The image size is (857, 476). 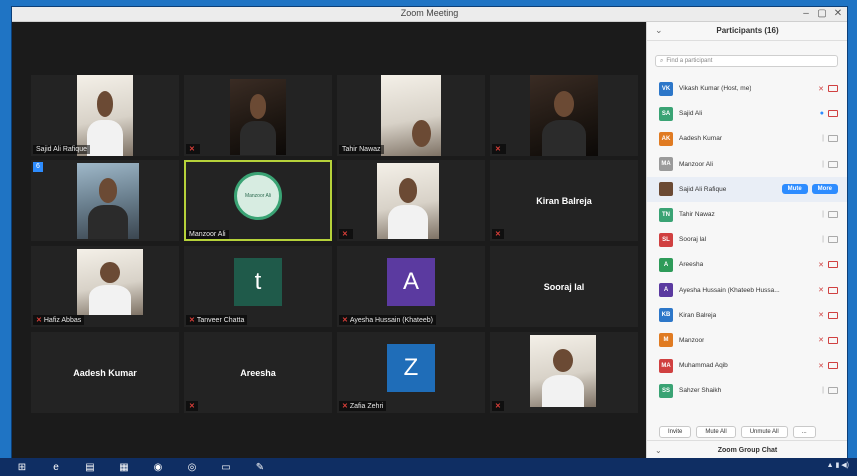 I want to click on participant-name: Areesha, so click(x=691, y=265).